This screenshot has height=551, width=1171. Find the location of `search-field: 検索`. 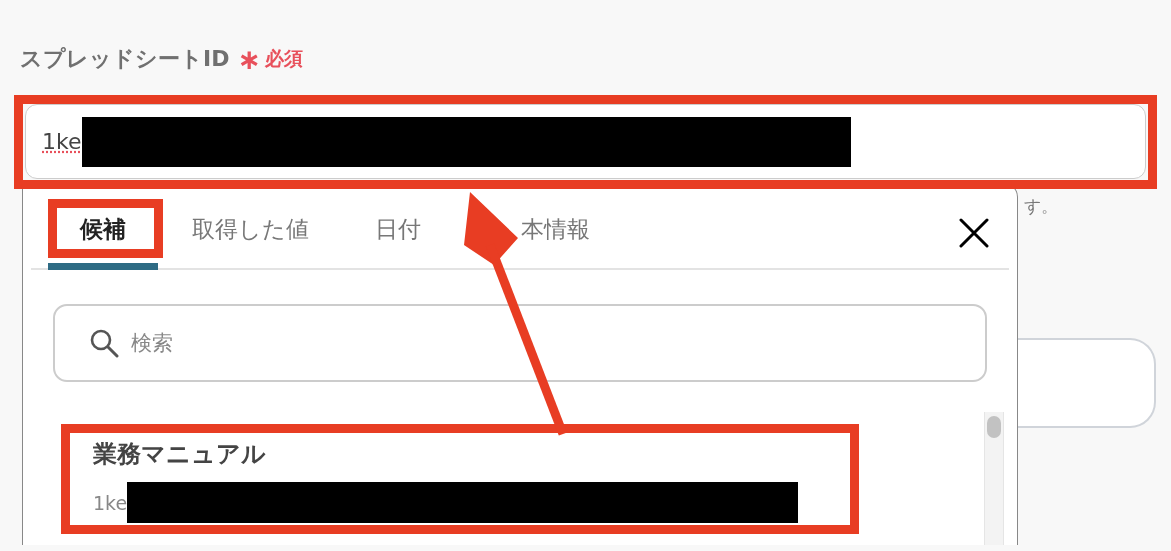

search-field: 検索 is located at coordinates (520, 343).